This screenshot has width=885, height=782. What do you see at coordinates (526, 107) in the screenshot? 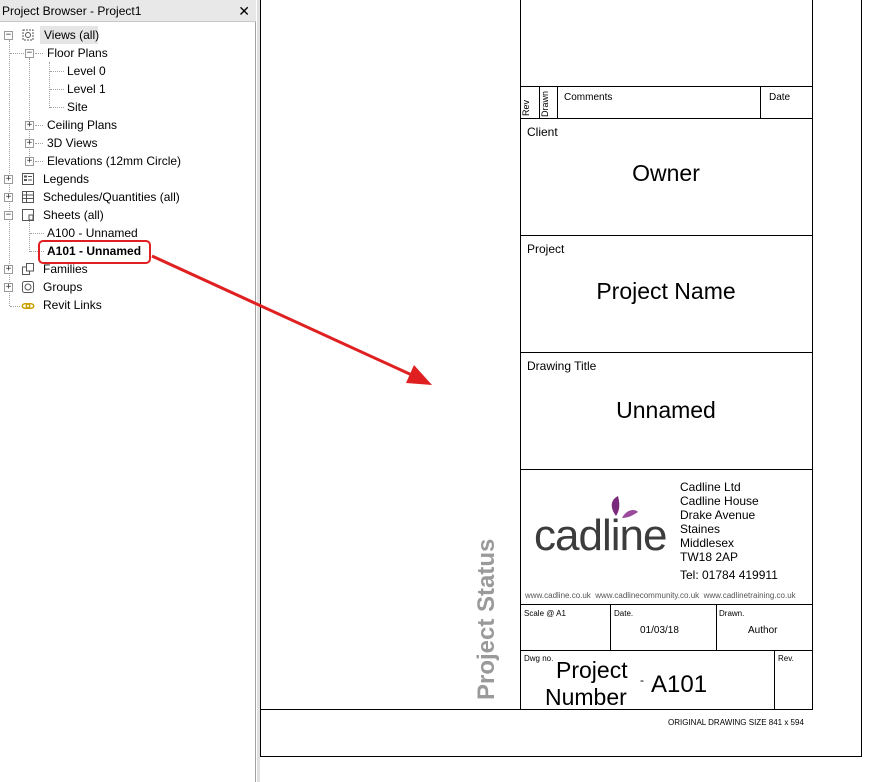
I see `rev-column-header: Rev` at bounding box center [526, 107].